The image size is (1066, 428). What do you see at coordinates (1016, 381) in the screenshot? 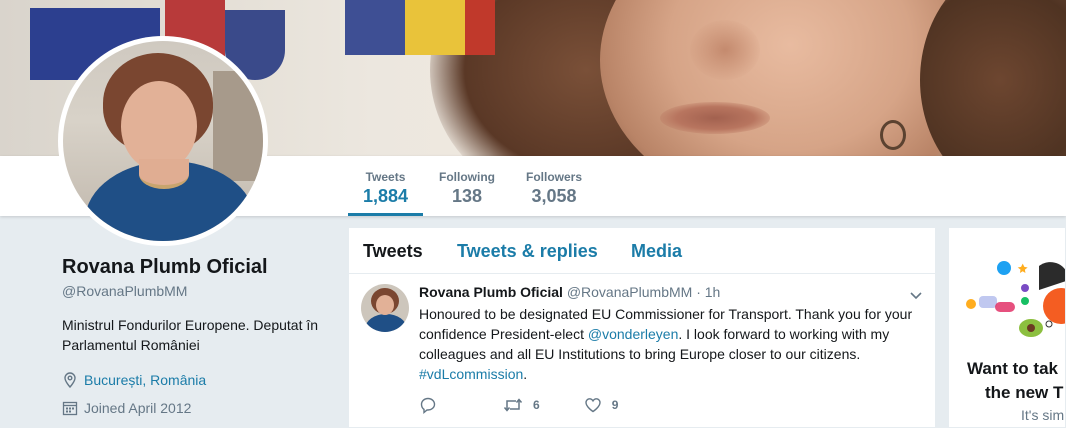
I see `promo-title: Want to tak the new T` at bounding box center [1016, 381].